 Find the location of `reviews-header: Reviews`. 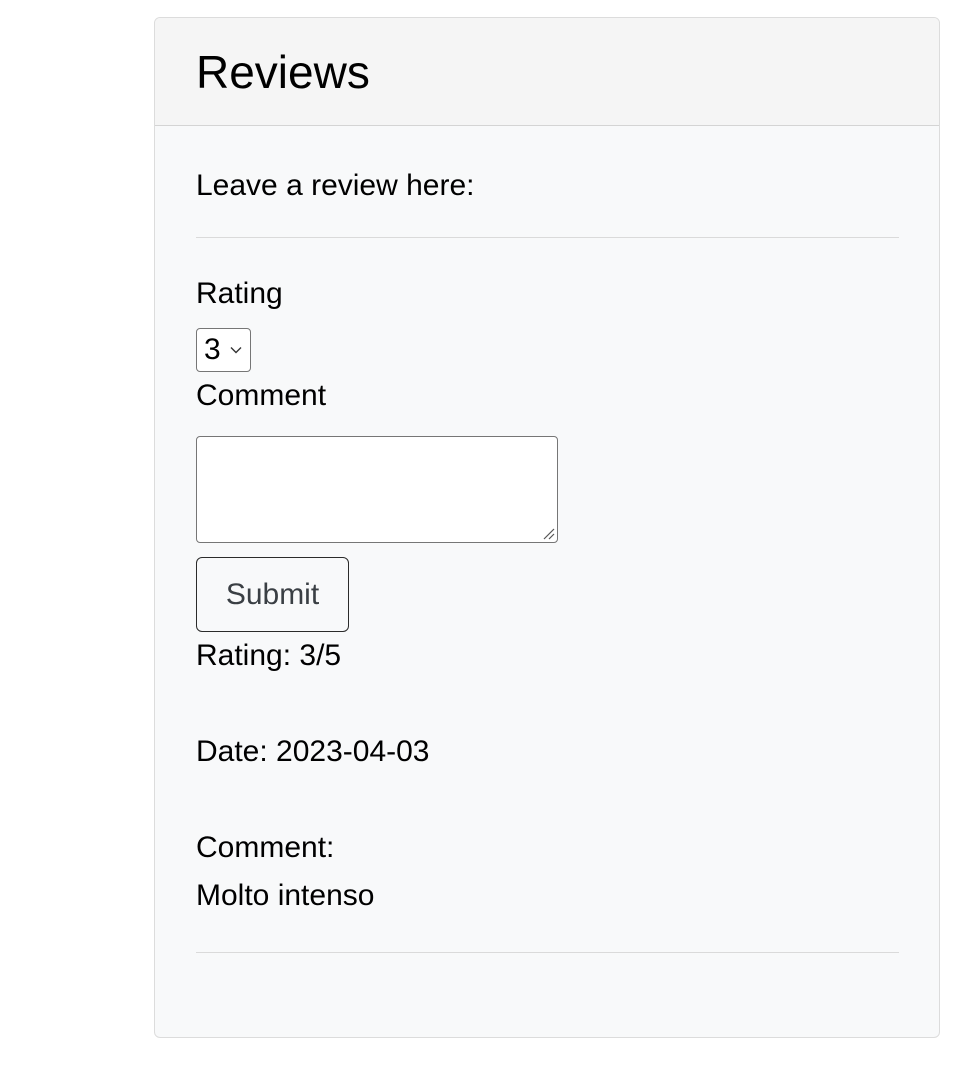

reviews-header: Reviews is located at coordinates (547, 72).